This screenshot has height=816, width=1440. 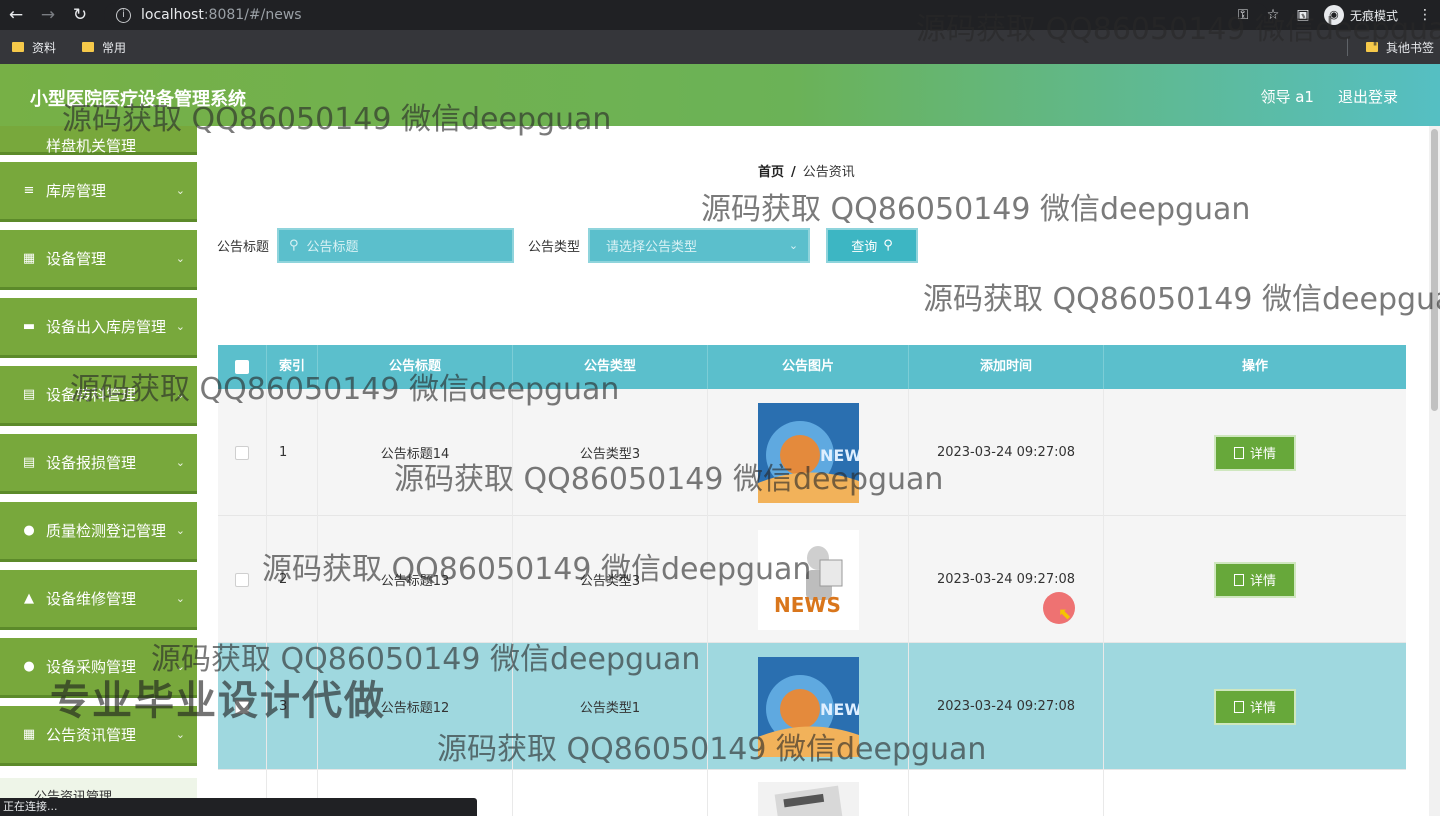 I want to click on box-icon: ▬, so click(x=29, y=326).